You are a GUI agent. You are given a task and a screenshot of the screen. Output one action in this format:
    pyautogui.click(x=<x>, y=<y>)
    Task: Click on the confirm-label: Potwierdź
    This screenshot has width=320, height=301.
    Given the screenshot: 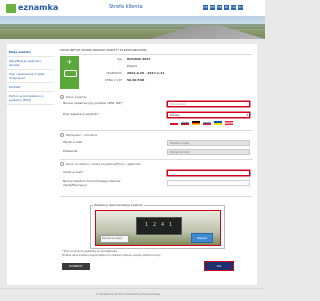 What is the action you would take?
    pyautogui.click(x=70, y=151)
    